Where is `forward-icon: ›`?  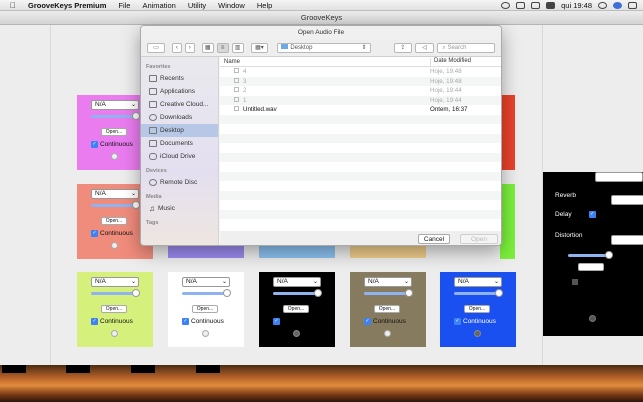
forward-icon: › is located at coordinates (189, 47).